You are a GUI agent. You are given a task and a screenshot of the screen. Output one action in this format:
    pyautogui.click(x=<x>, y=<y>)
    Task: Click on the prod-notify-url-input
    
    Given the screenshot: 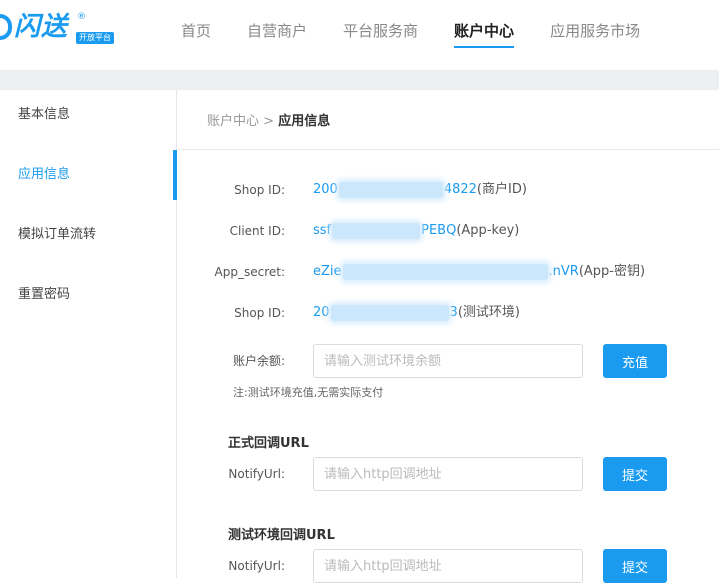 What is the action you would take?
    pyautogui.click(x=448, y=474)
    